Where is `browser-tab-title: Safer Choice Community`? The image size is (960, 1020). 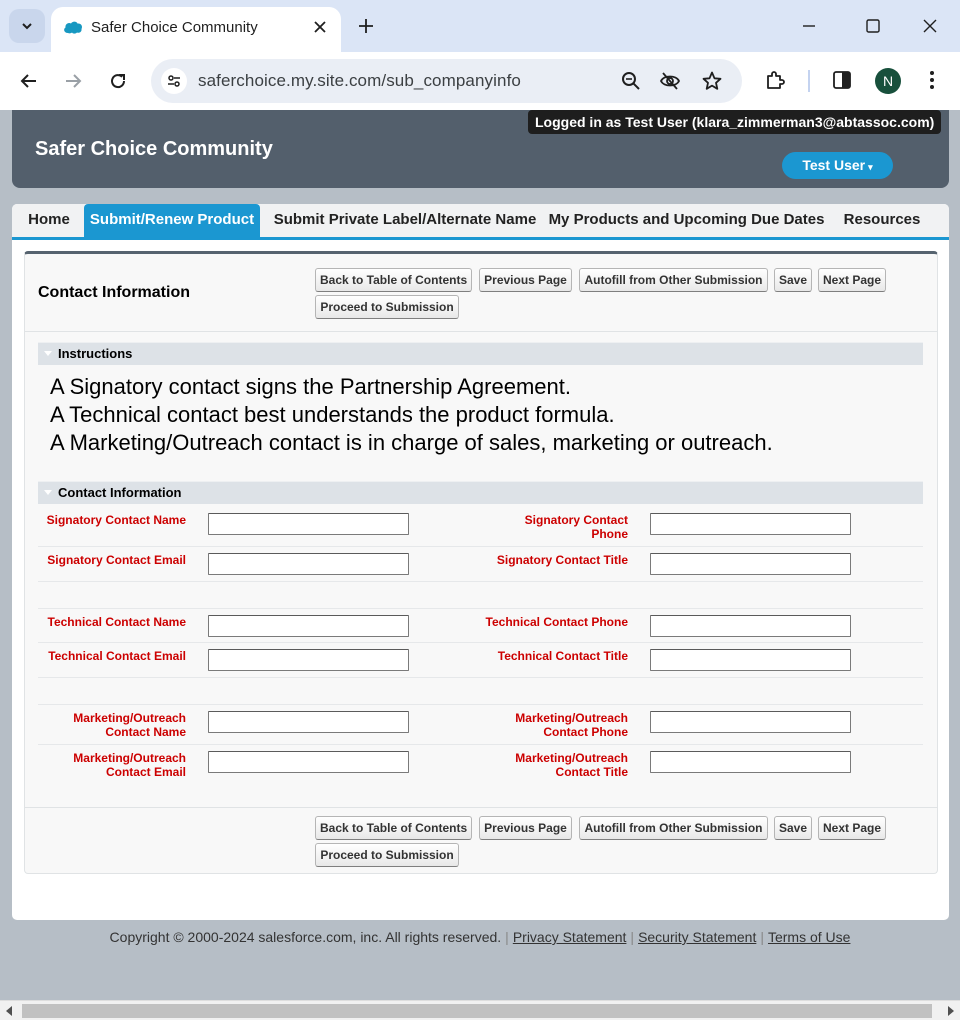 browser-tab-title: Safer Choice Community is located at coordinates (174, 27).